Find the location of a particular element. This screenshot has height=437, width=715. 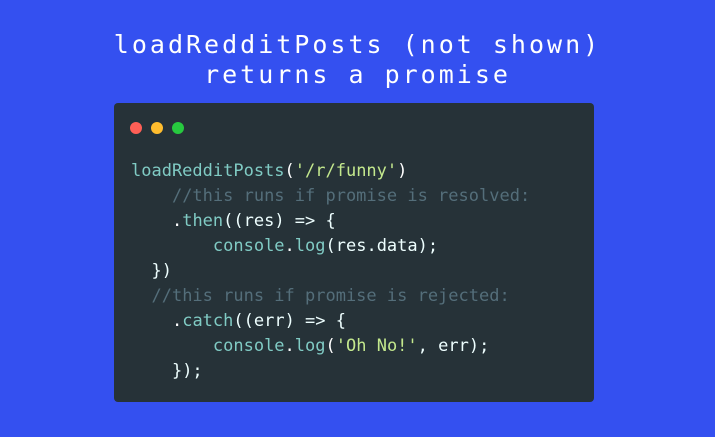

window-controls is located at coordinates (161, 128).